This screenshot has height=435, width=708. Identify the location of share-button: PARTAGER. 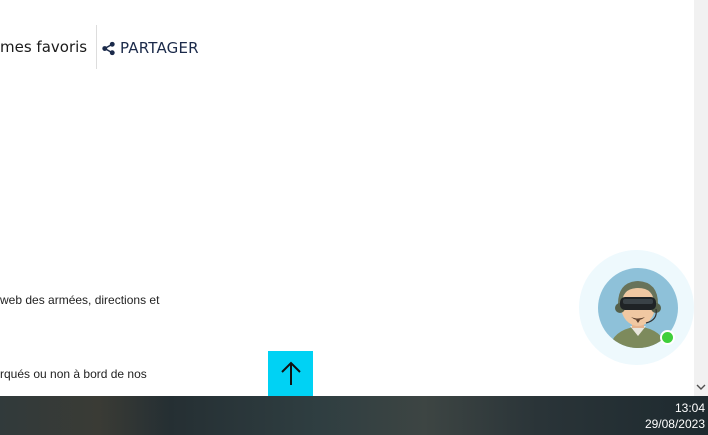
(150, 48).